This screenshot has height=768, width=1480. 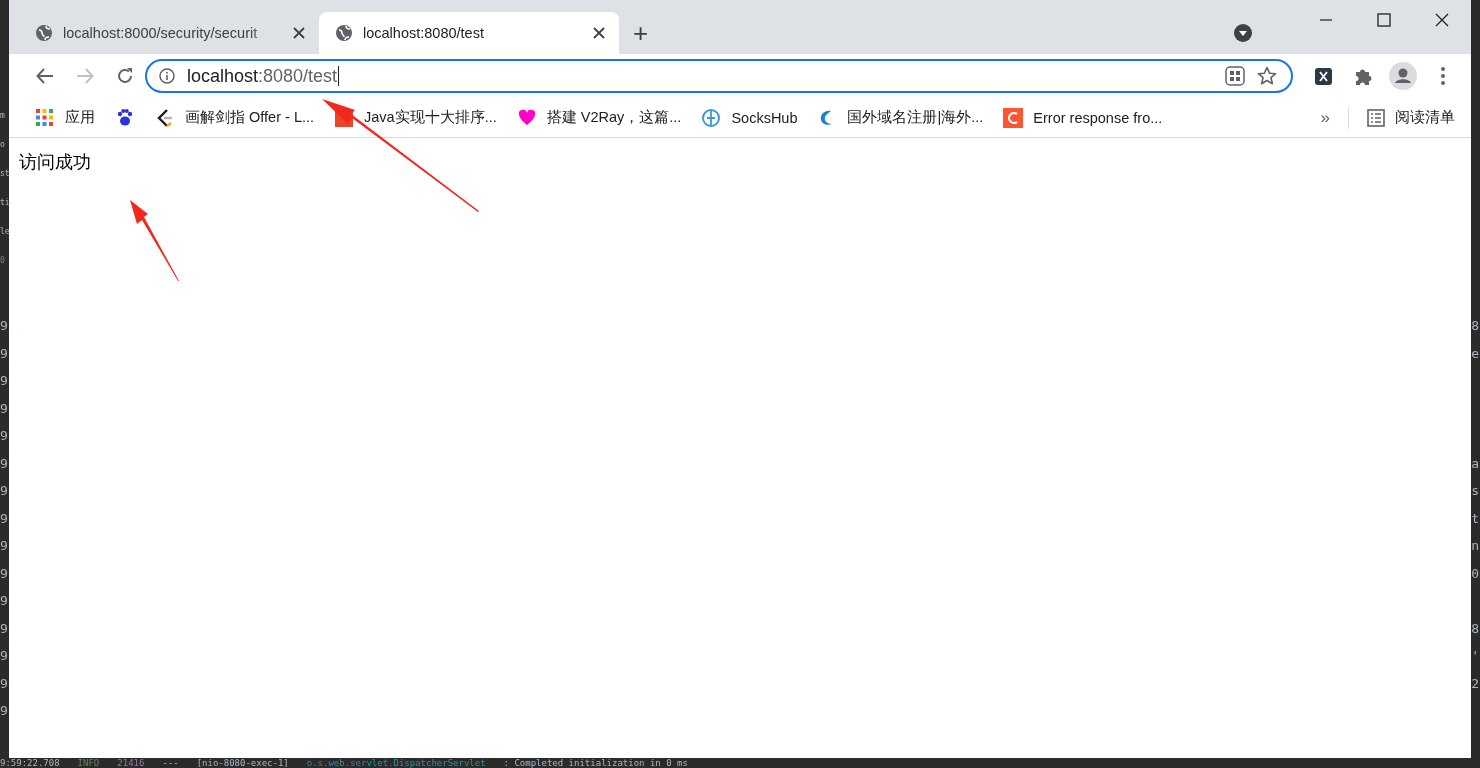 What do you see at coordinates (469, 33) in the screenshot?
I see `browser-tab: localhost:8080/test` at bounding box center [469, 33].